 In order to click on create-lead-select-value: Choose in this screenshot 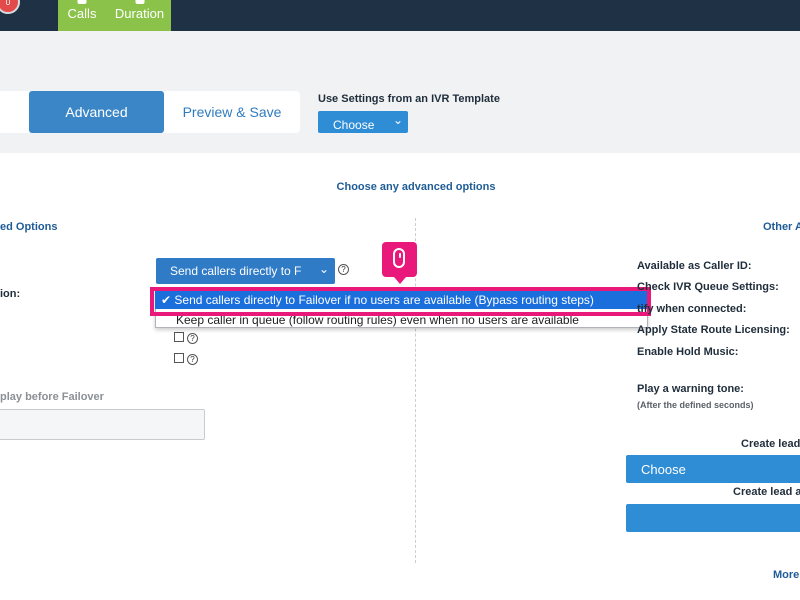, I will do `click(663, 469)`.